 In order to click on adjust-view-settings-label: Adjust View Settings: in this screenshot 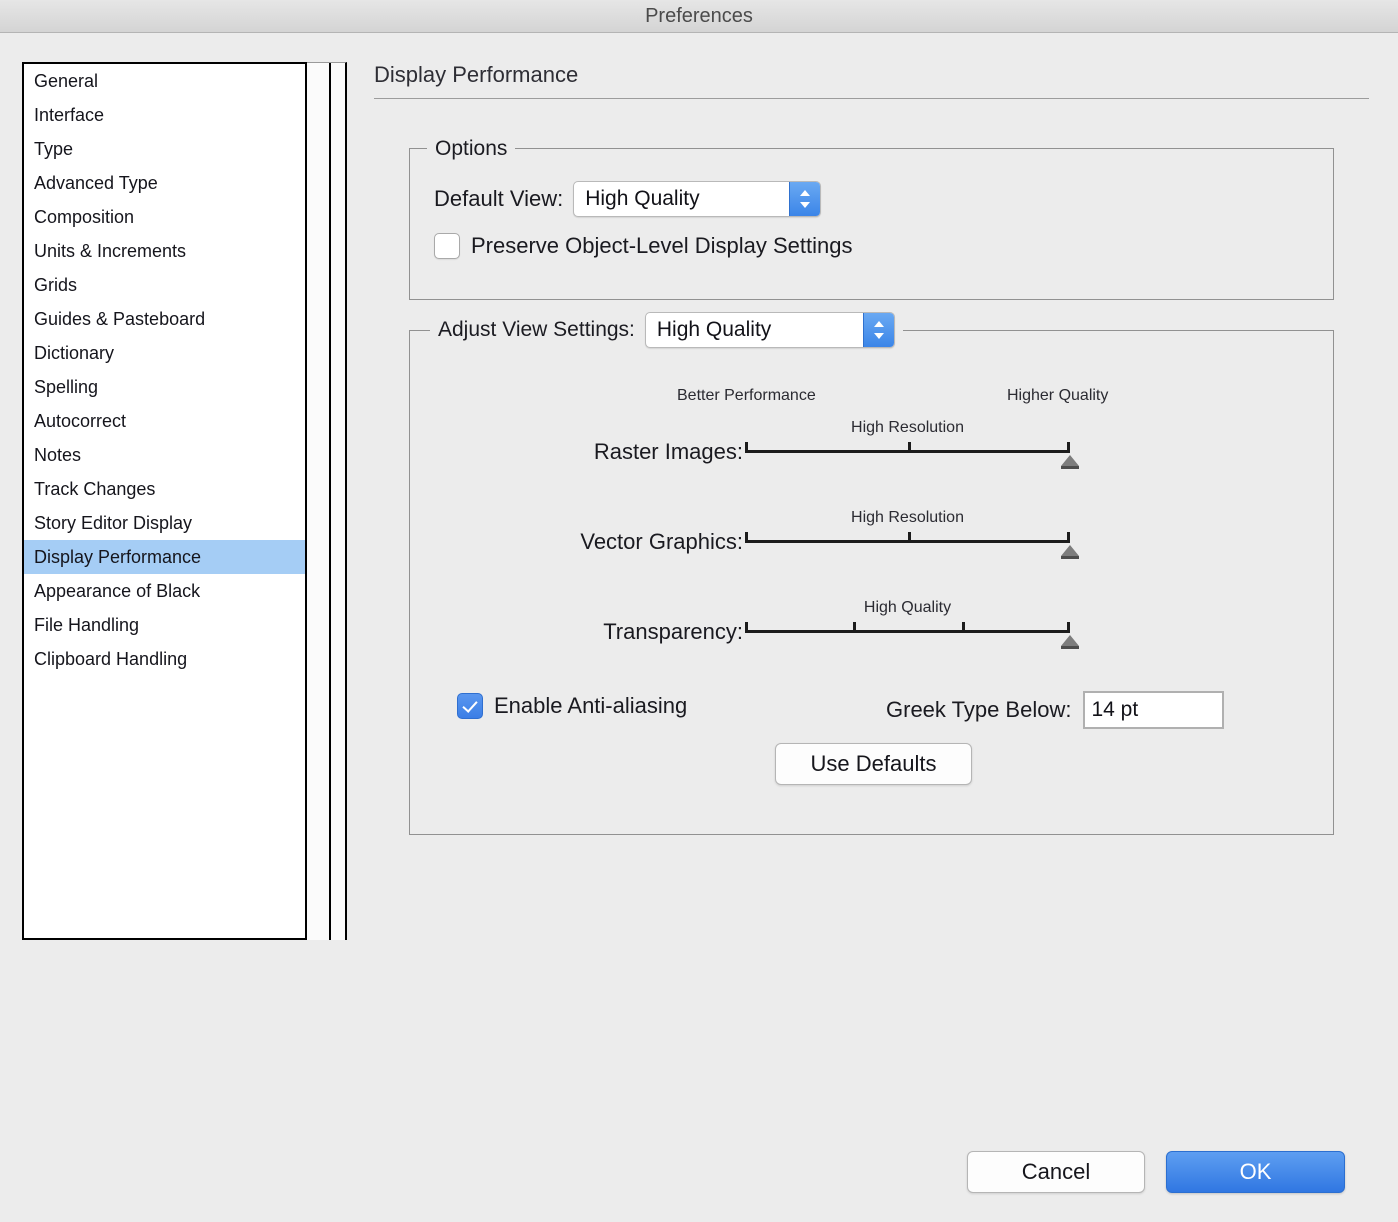, I will do `click(536, 329)`.